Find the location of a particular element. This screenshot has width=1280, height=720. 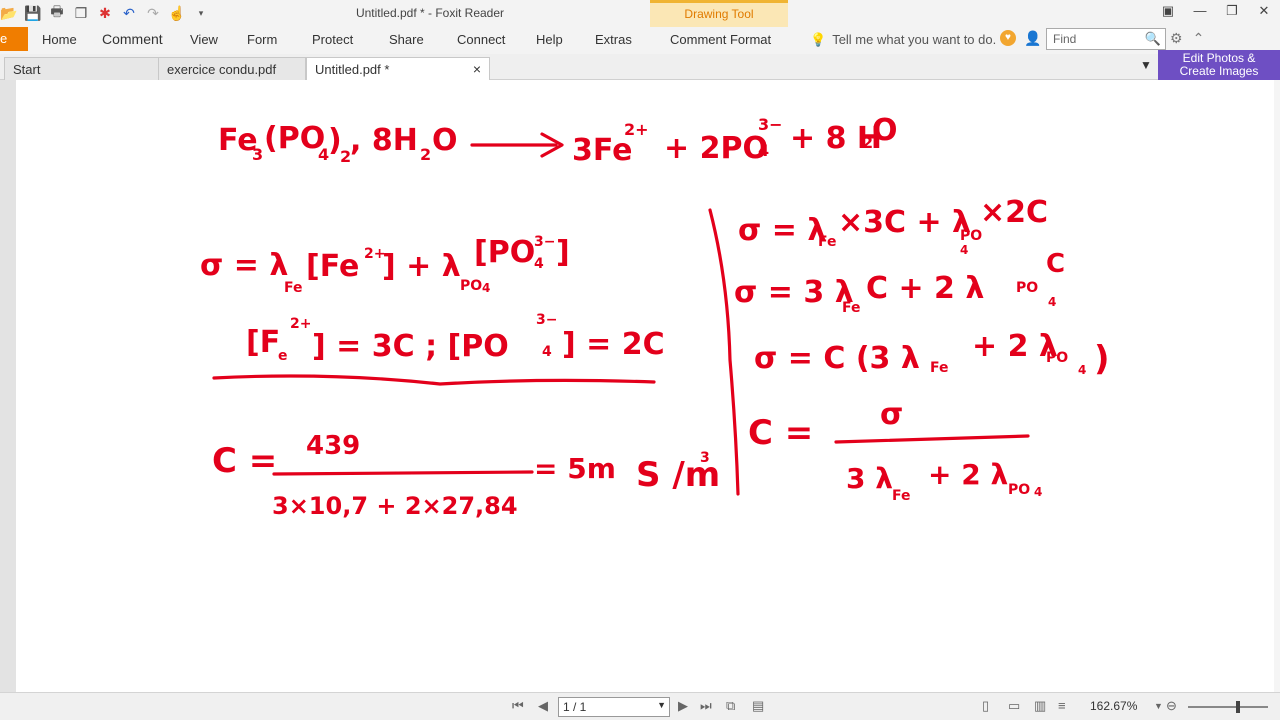

gear-icon: ⚙ is located at coordinates (1176, 38).